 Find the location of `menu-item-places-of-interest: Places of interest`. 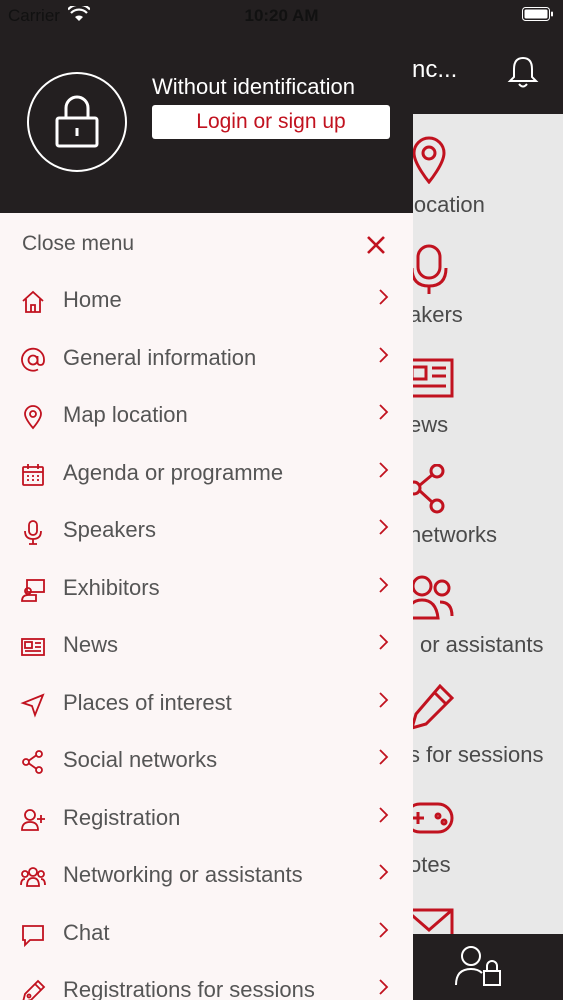

menu-item-places-of-interest: Places of interest is located at coordinates (206, 704).